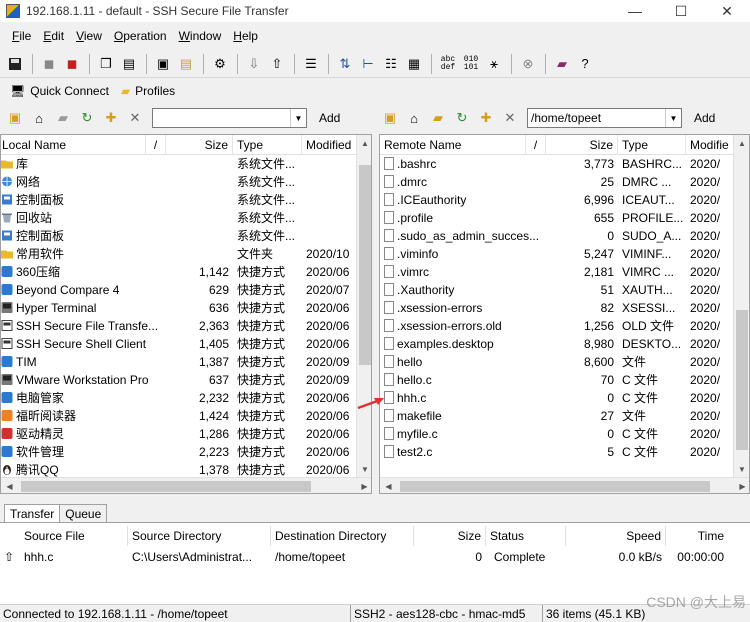 This screenshot has height=622, width=750. I want to click on menu-file: File, so click(21, 36).